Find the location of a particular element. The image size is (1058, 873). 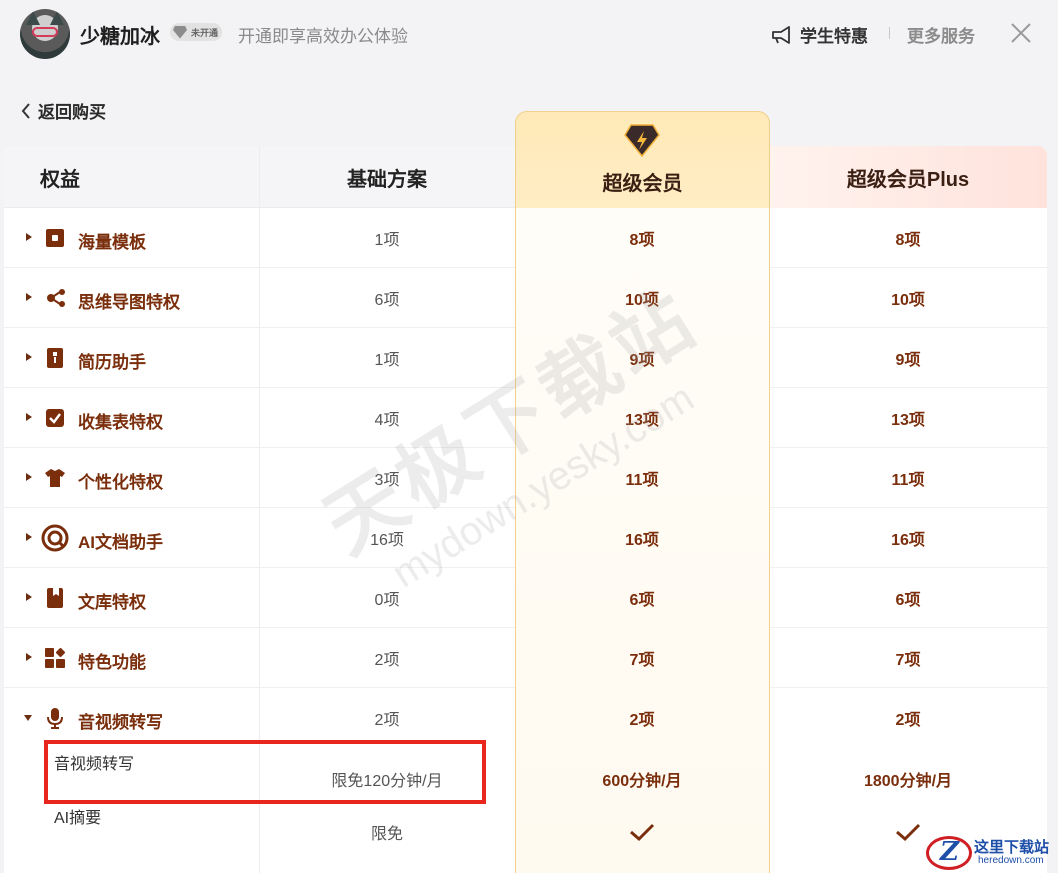

super-value: 2项 is located at coordinates (642, 720).